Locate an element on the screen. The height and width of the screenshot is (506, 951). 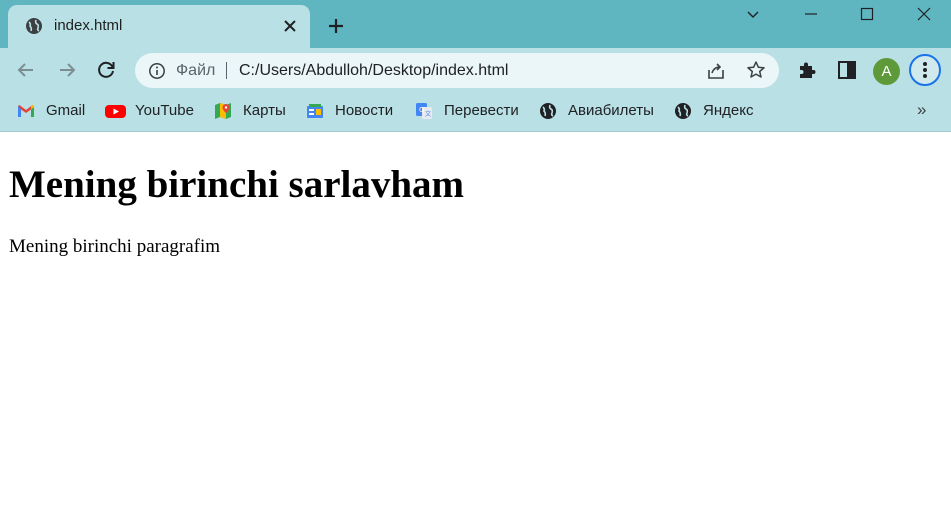
bookmark-label: Gmail is located at coordinates (66, 110).